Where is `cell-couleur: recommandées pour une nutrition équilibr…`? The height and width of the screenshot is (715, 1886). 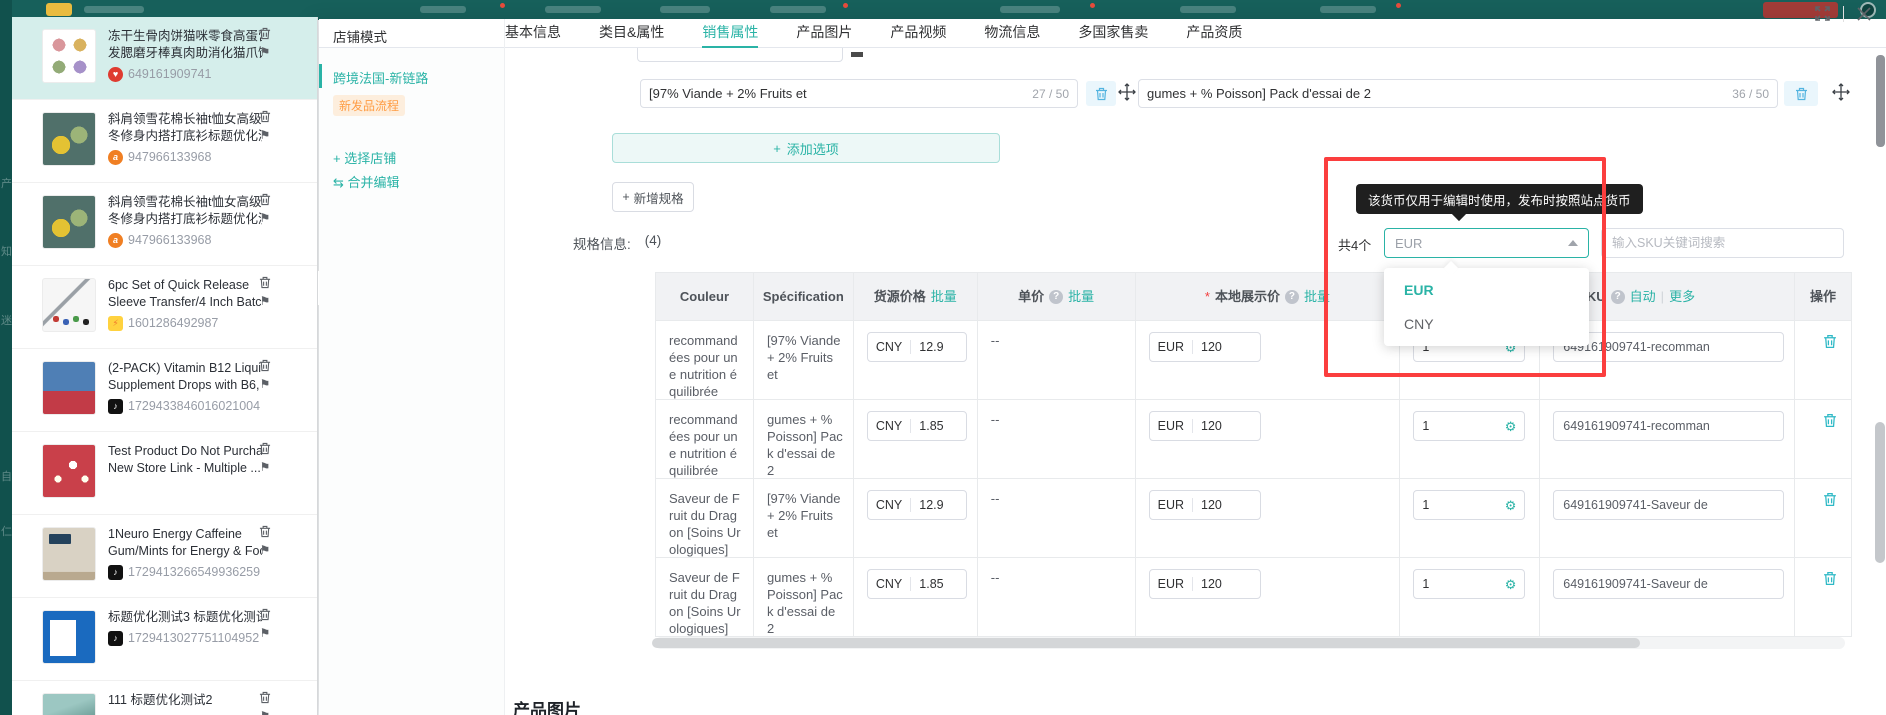
cell-couleur: recommandées pour une nutrition équilibr… is located at coordinates (705, 439).